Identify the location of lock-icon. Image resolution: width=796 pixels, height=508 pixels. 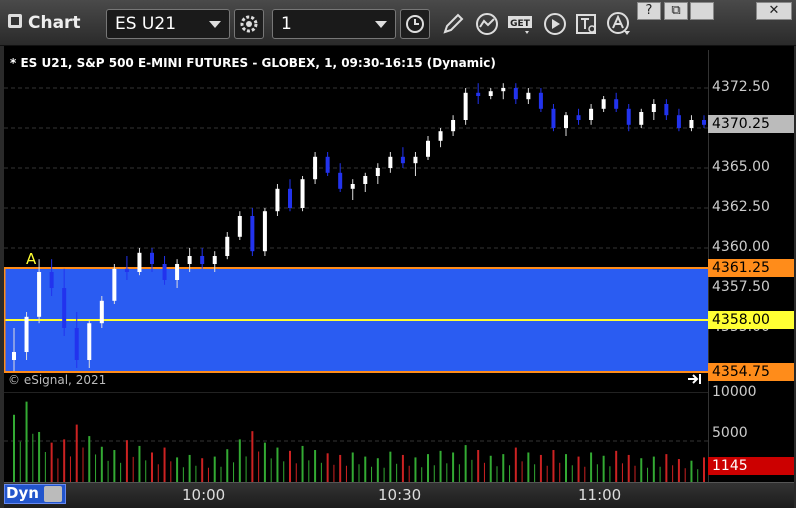
(53, 494).